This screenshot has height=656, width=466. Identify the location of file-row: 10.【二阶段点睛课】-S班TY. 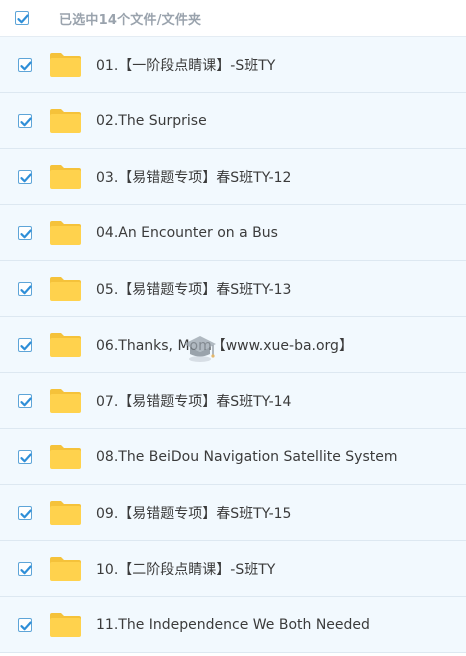
(233, 569).